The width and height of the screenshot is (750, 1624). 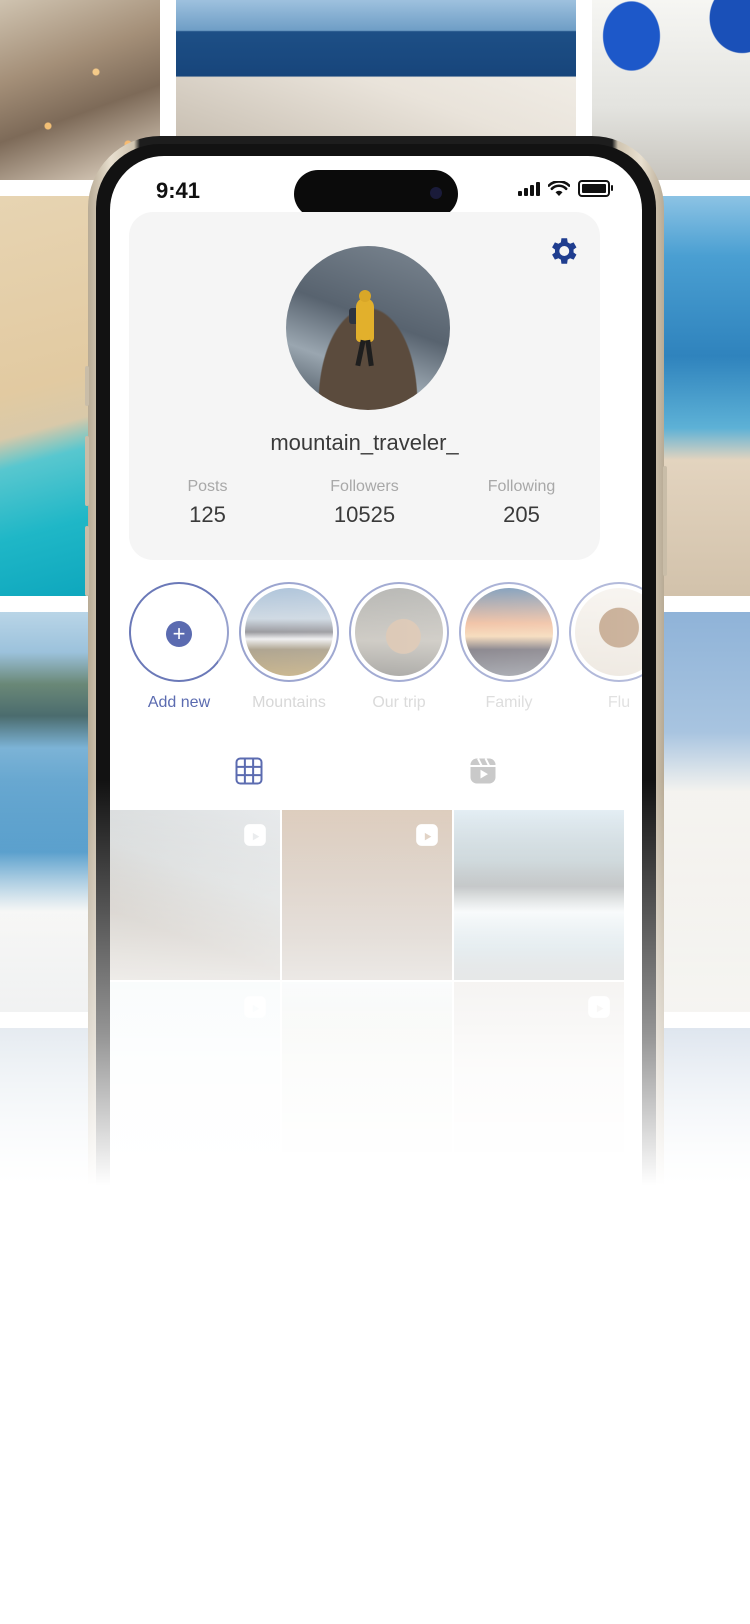 What do you see at coordinates (289, 702) in the screenshot?
I see `highlight-label: Mountains` at bounding box center [289, 702].